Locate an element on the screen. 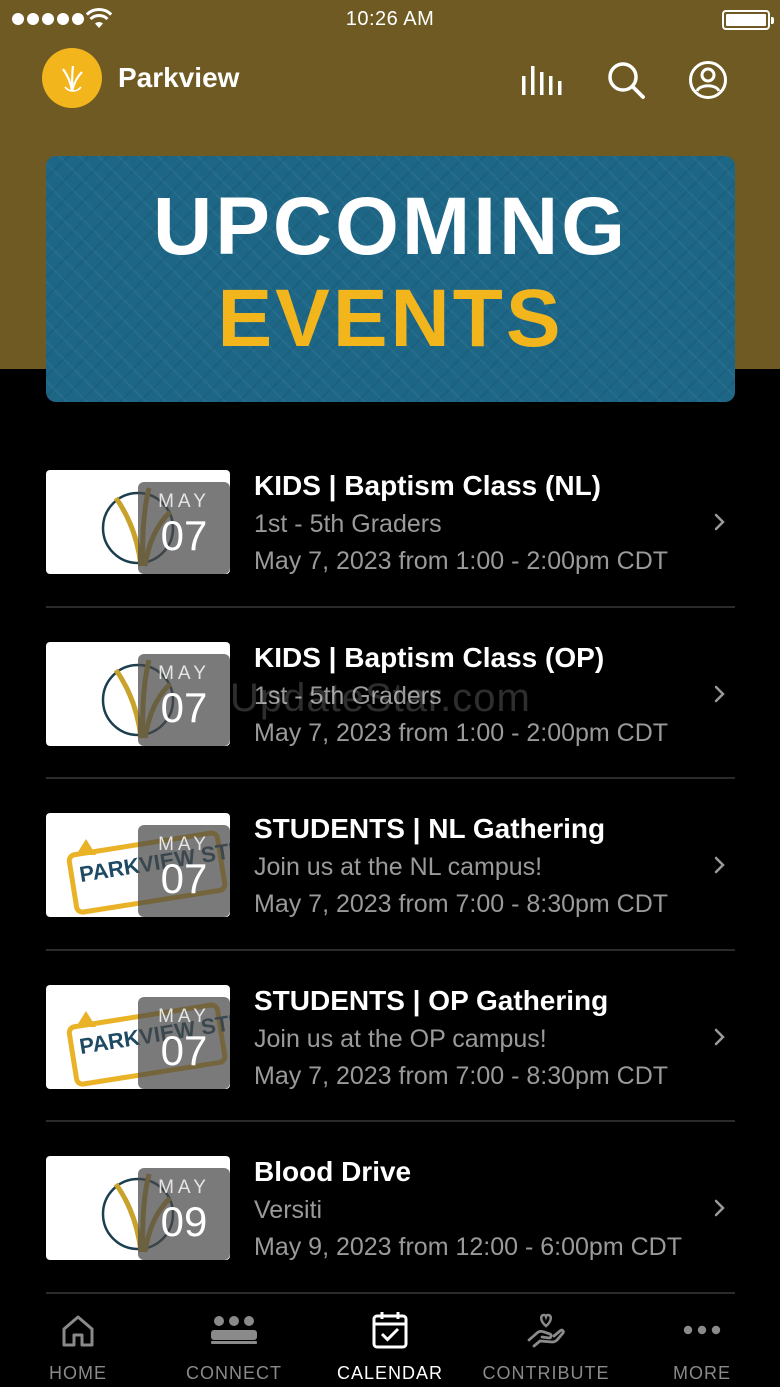 The height and width of the screenshot is (1387, 780). event-title: STUDENTS | OP Gathering is located at coordinates (431, 1000).